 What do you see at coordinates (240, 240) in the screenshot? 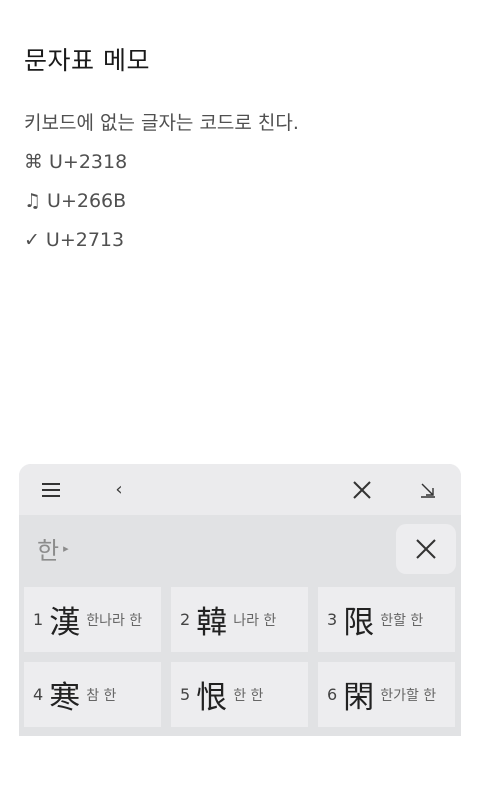
I see `note-line-check: ✓ U+2713` at bounding box center [240, 240].